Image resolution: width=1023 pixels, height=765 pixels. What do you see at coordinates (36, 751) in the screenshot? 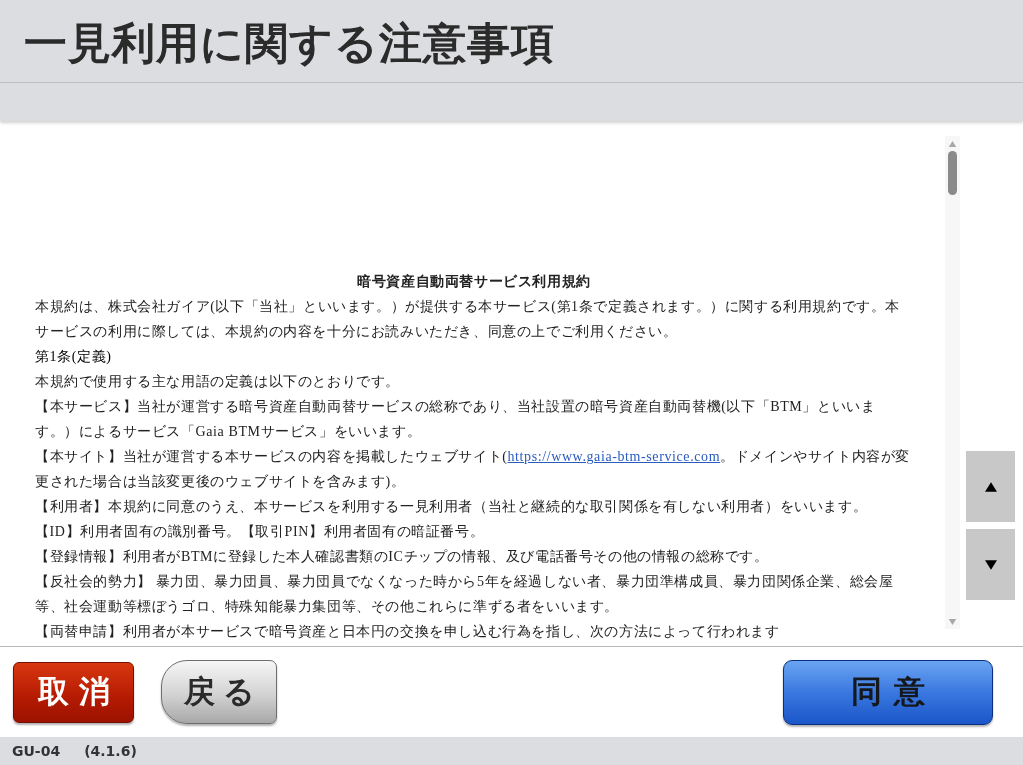
I see `screen-id: GU-04` at bounding box center [36, 751].